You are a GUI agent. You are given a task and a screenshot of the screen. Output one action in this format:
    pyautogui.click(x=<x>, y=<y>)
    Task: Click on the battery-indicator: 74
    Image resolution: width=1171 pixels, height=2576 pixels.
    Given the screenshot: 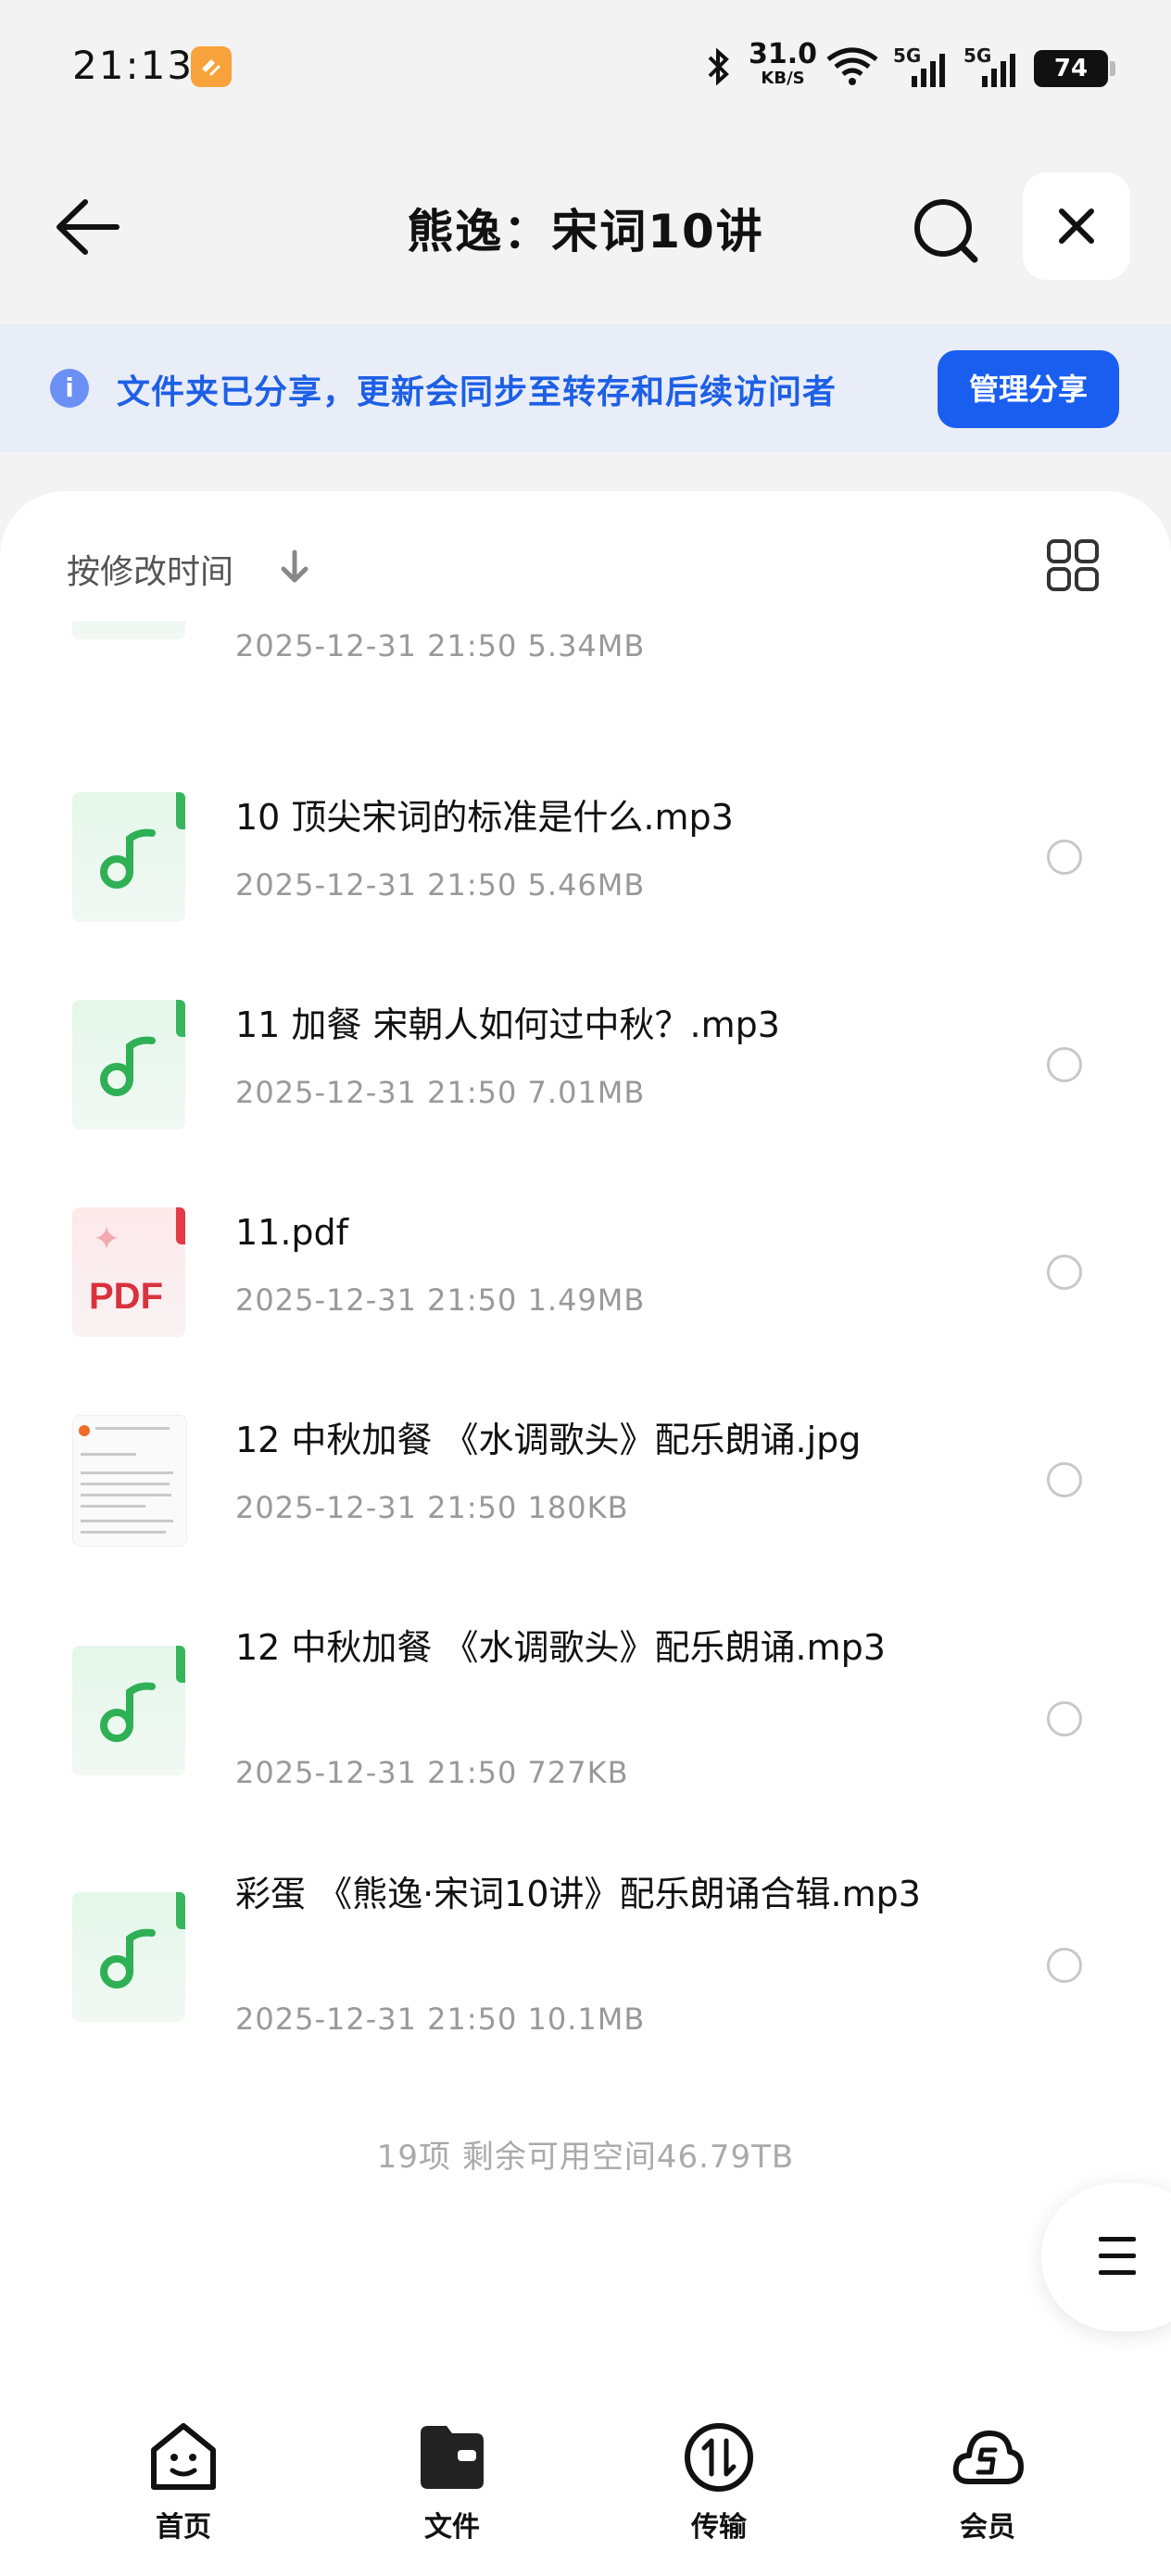 What is the action you would take?
    pyautogui.click(x=1074, y=68)
    